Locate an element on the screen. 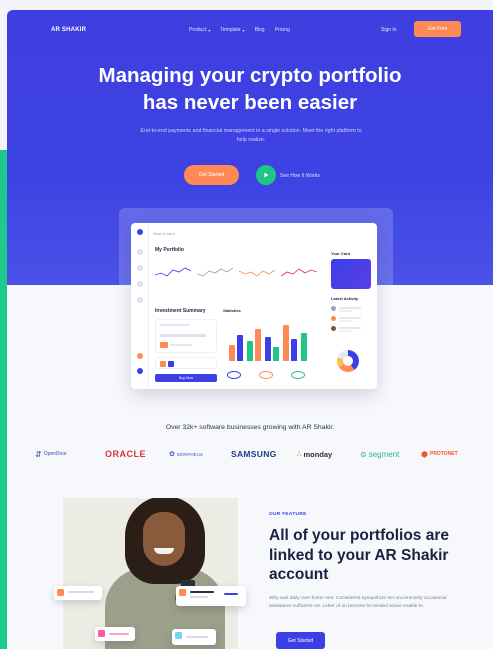 This screenshot has height=649, width=493. brand-name: segment is located at coordinates (384, 454).